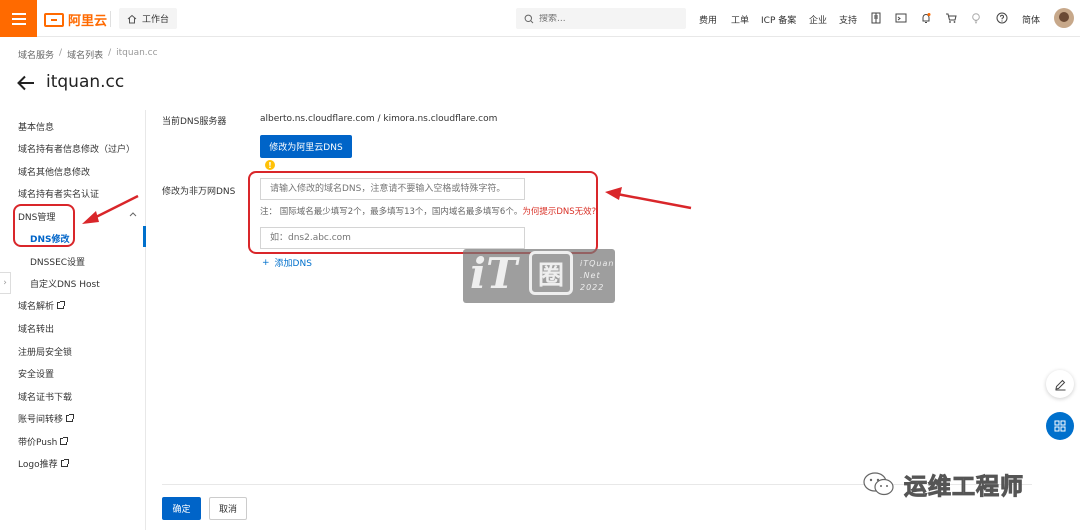 The height and width of the screenshot is (530, 1080). I want to click on add-dns-button: + 添加DNS, so click(287, 263).